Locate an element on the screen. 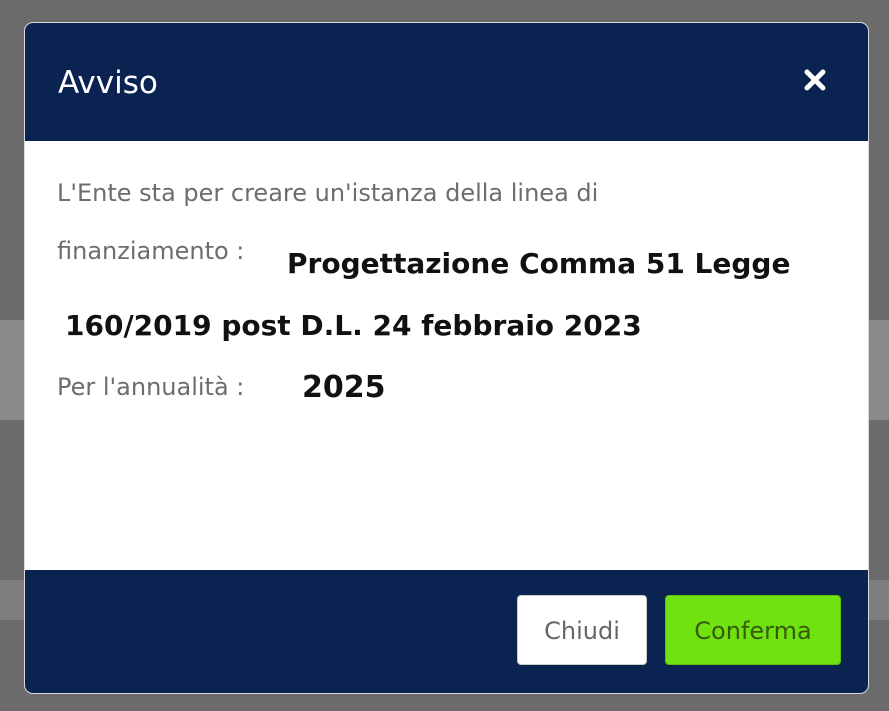 This screenshot has width=889, height=711. close-icon is located at coordinates (815, 80).